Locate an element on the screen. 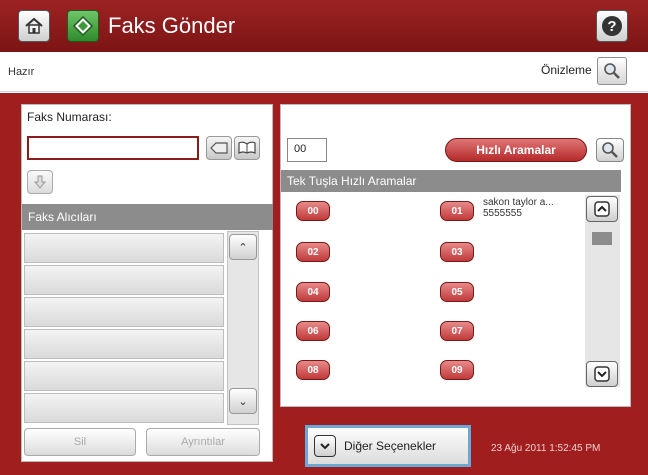 The width and height of the screenshot is (648, 475). more-options-button: Diğer Seçenekler is located at coordinates (388, 446).